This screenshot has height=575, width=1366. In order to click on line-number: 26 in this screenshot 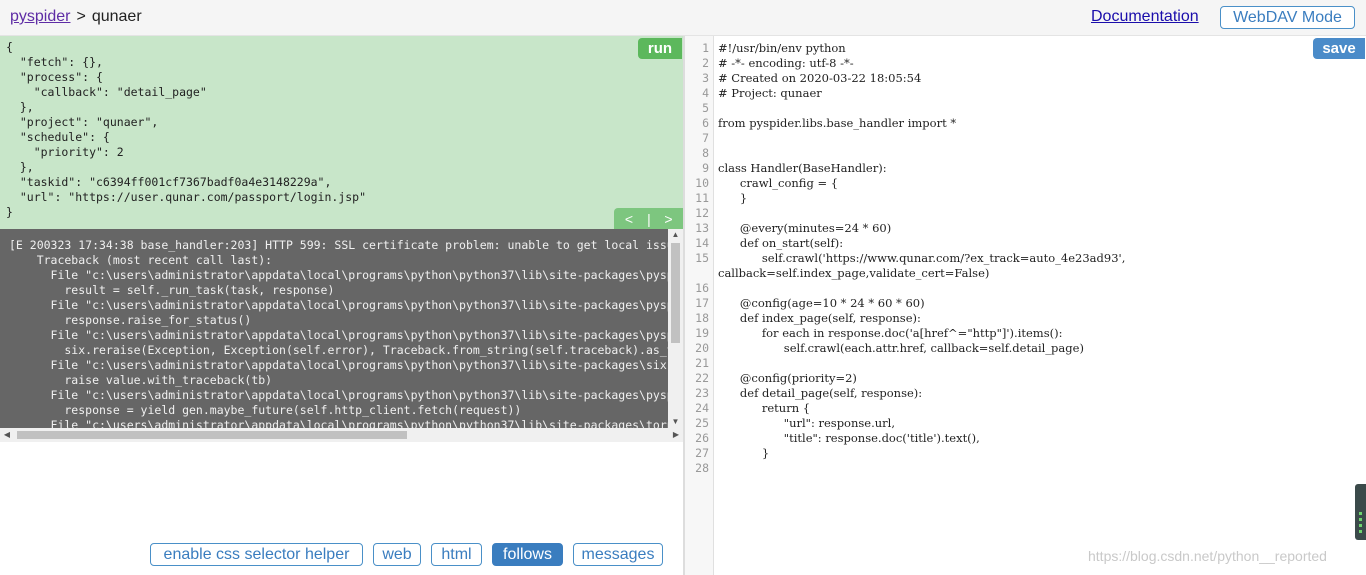, I will do `click(702, 438)`.